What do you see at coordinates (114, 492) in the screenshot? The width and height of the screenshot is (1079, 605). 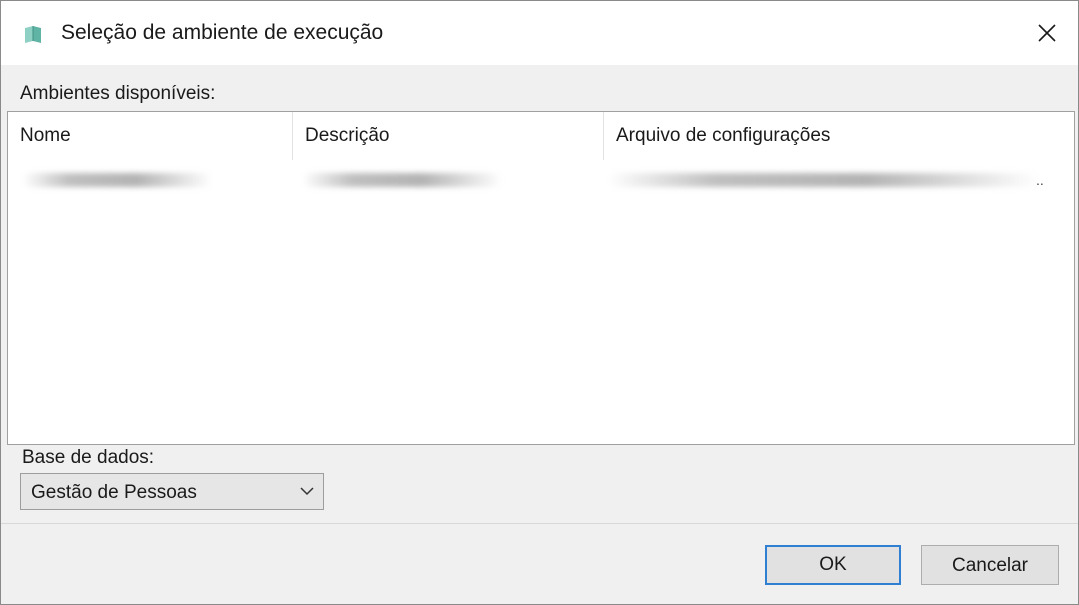 I see `database-select-value: Gestão de Pessoas` at bounding box center [114, 492].